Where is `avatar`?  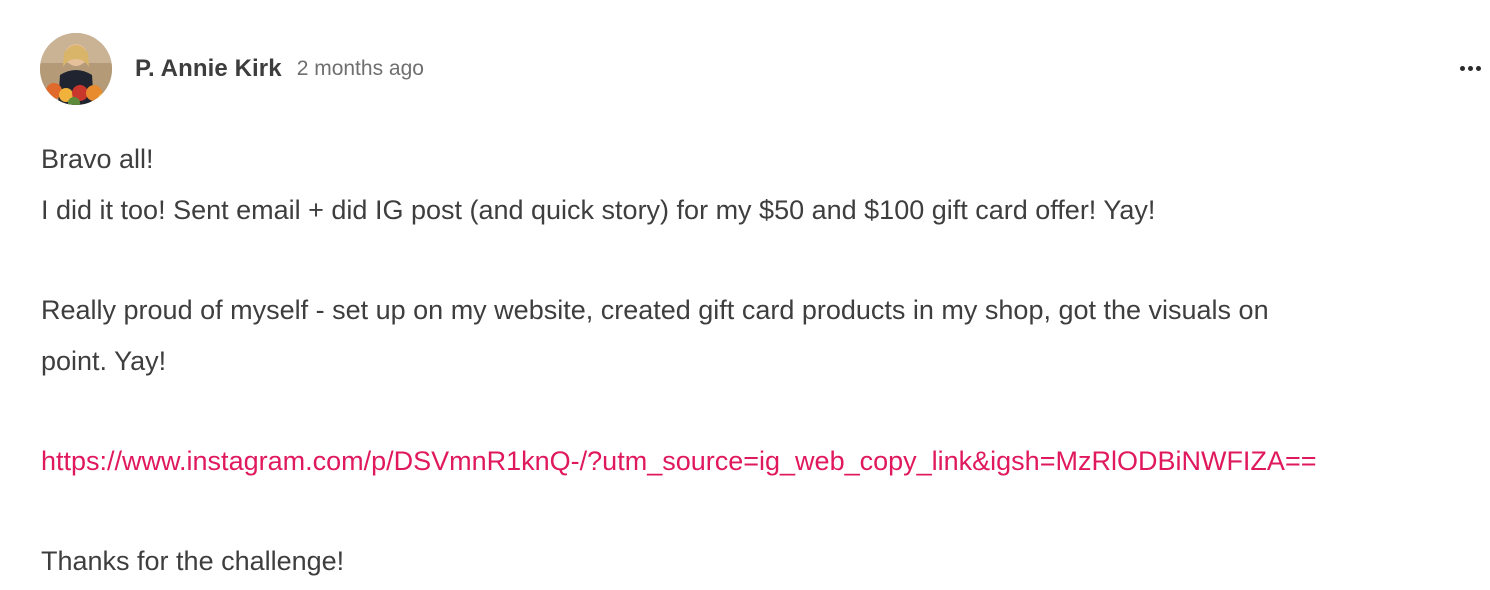 avatar is located at coordinates (76, 69).